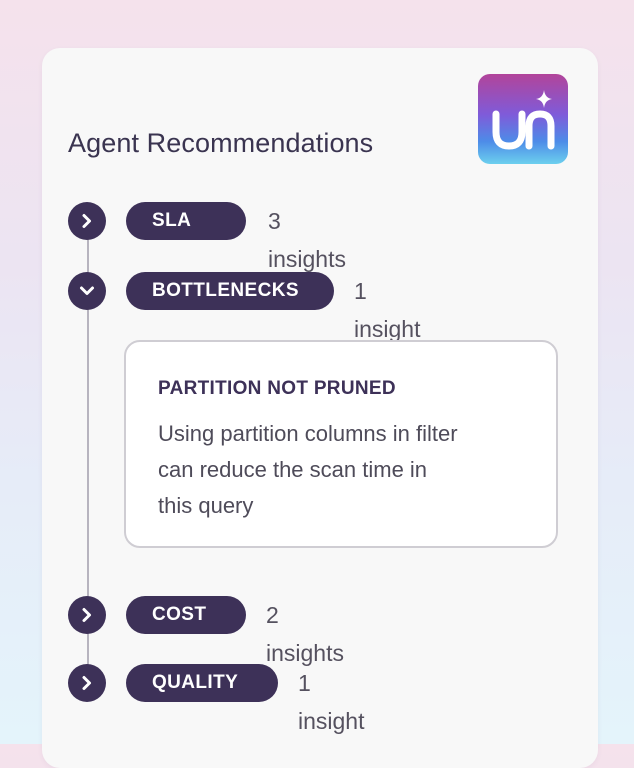  Describe the element at coordinates (186, 615) in the screenshot. I see `category-pill-cost: COST` at that location.